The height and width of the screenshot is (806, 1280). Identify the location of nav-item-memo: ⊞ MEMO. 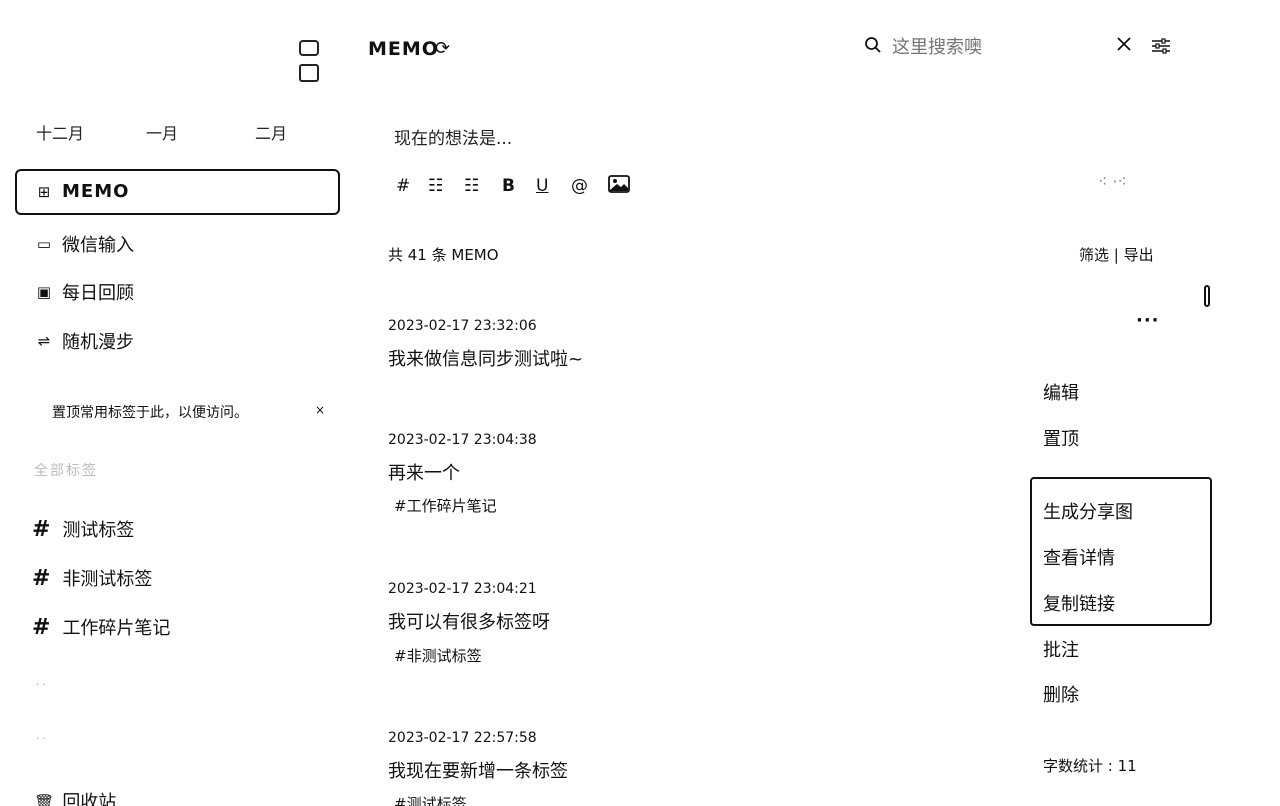
(81, 191).